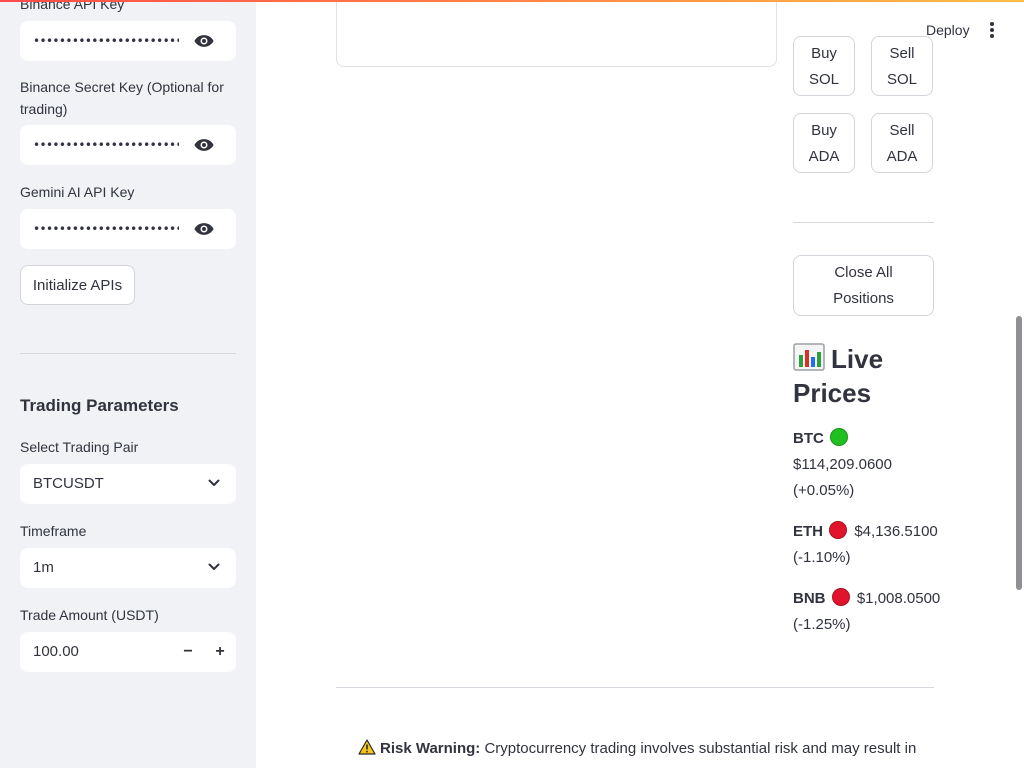 Image resolution: width=1024 pixels, height=768 pixels. Describe the element at coordinates (128, 484) in the screenshot. I see `trading-pair-select: BTCUSDT` at that location.